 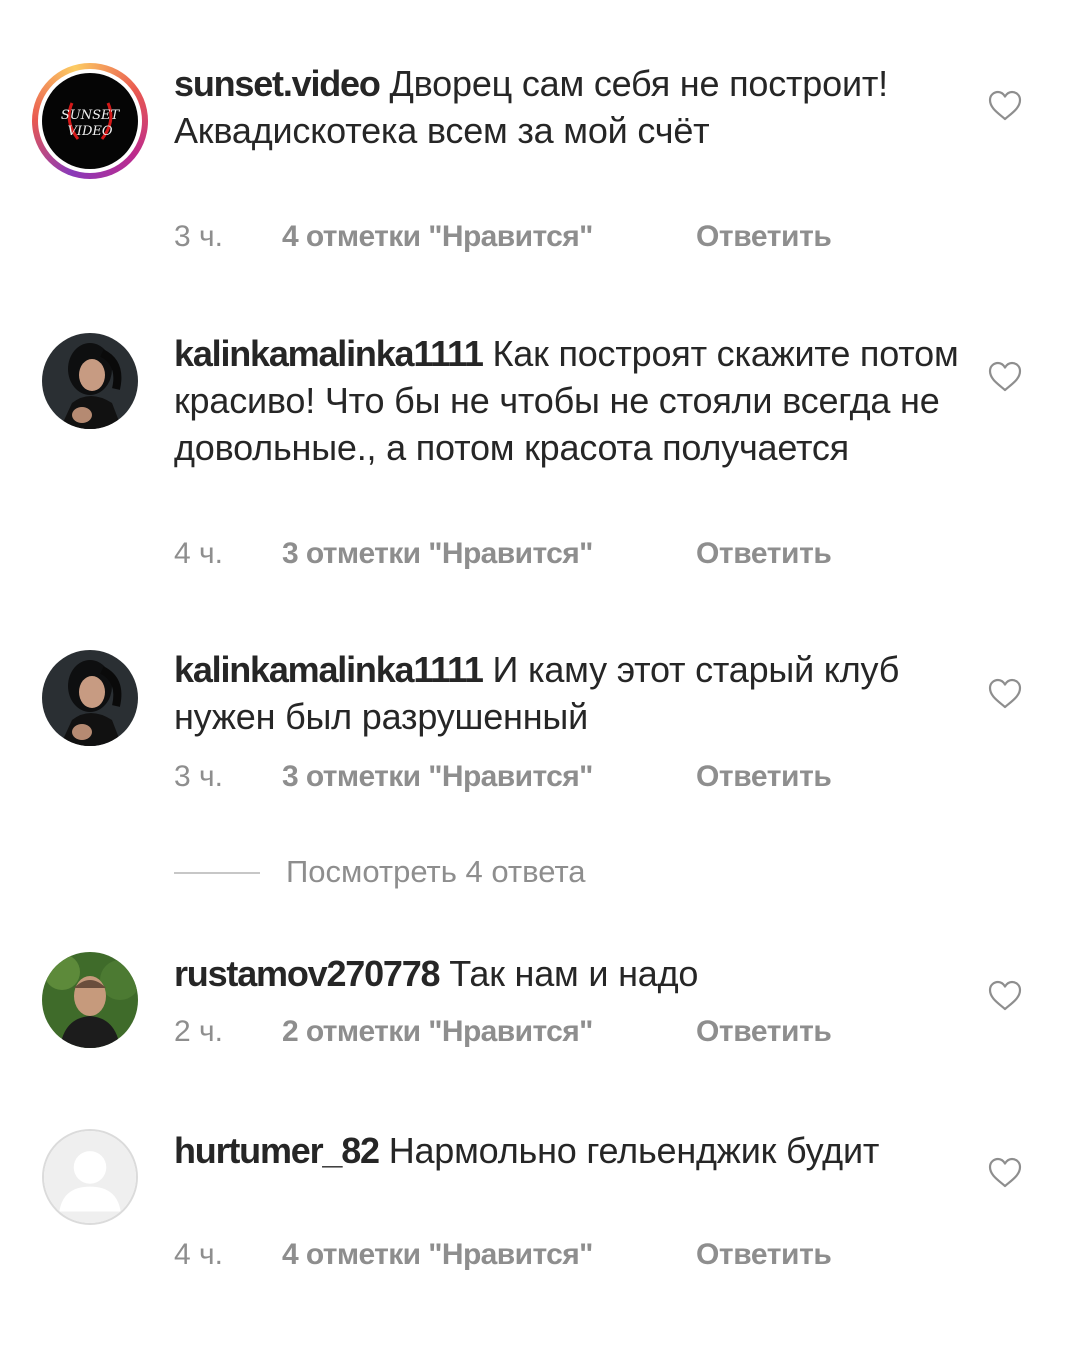 I want to click on svg-text: SUNSET, so click(x=91, y=115).